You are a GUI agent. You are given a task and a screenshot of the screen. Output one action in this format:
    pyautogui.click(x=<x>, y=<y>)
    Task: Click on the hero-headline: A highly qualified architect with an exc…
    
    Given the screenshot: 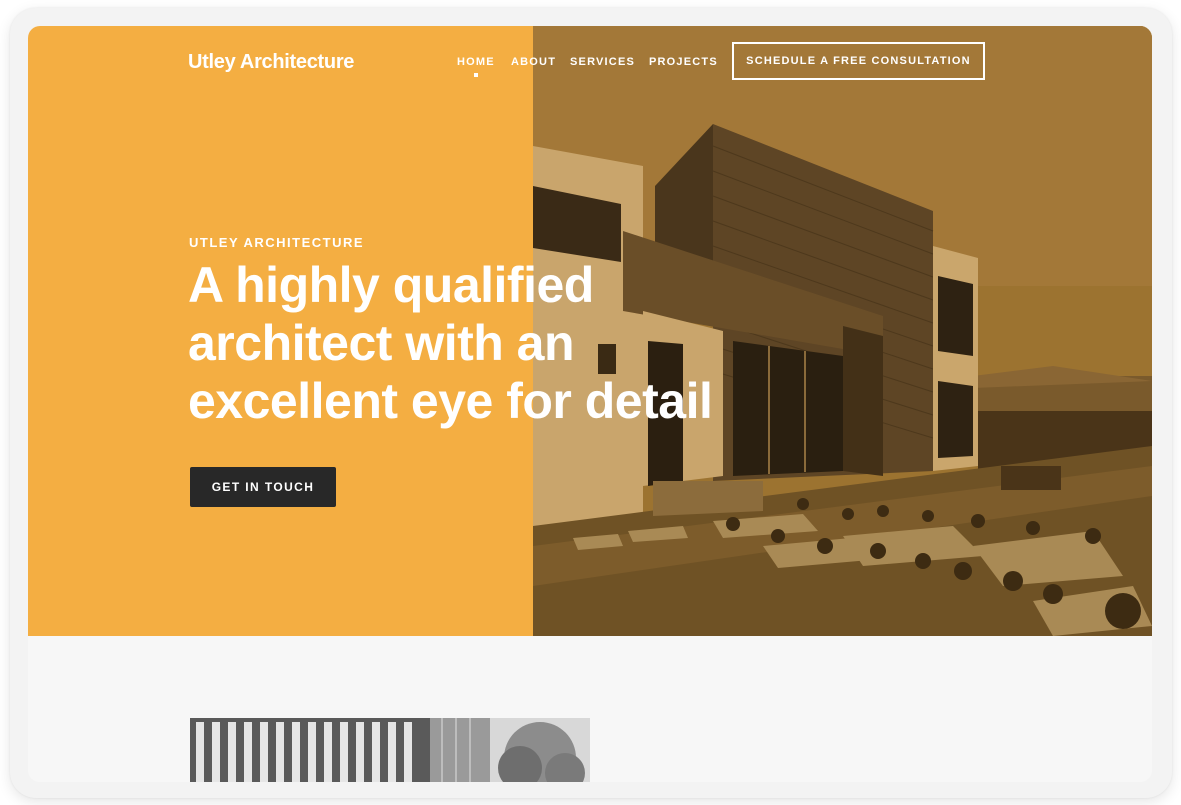 What is the action you would take?
    pyautogui.click(x=498, y=343)
    